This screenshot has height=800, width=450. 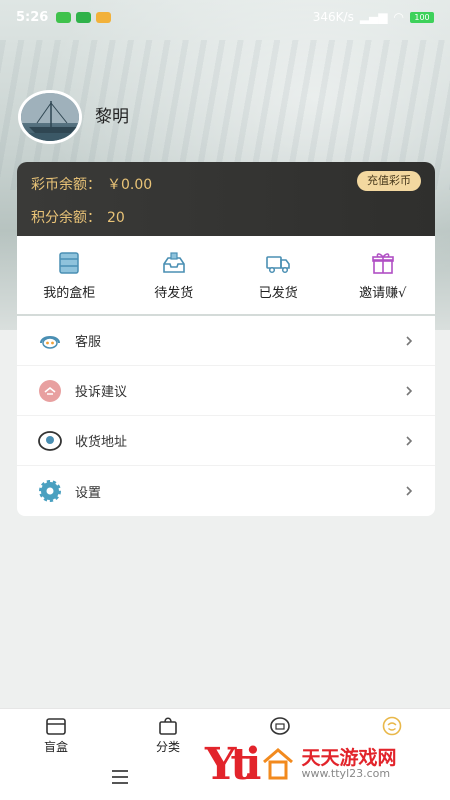 What do you see at coordinates (278, 293) in the screenshot?
I see `order-item-label: 已发货` at bounding box center [278, 293].